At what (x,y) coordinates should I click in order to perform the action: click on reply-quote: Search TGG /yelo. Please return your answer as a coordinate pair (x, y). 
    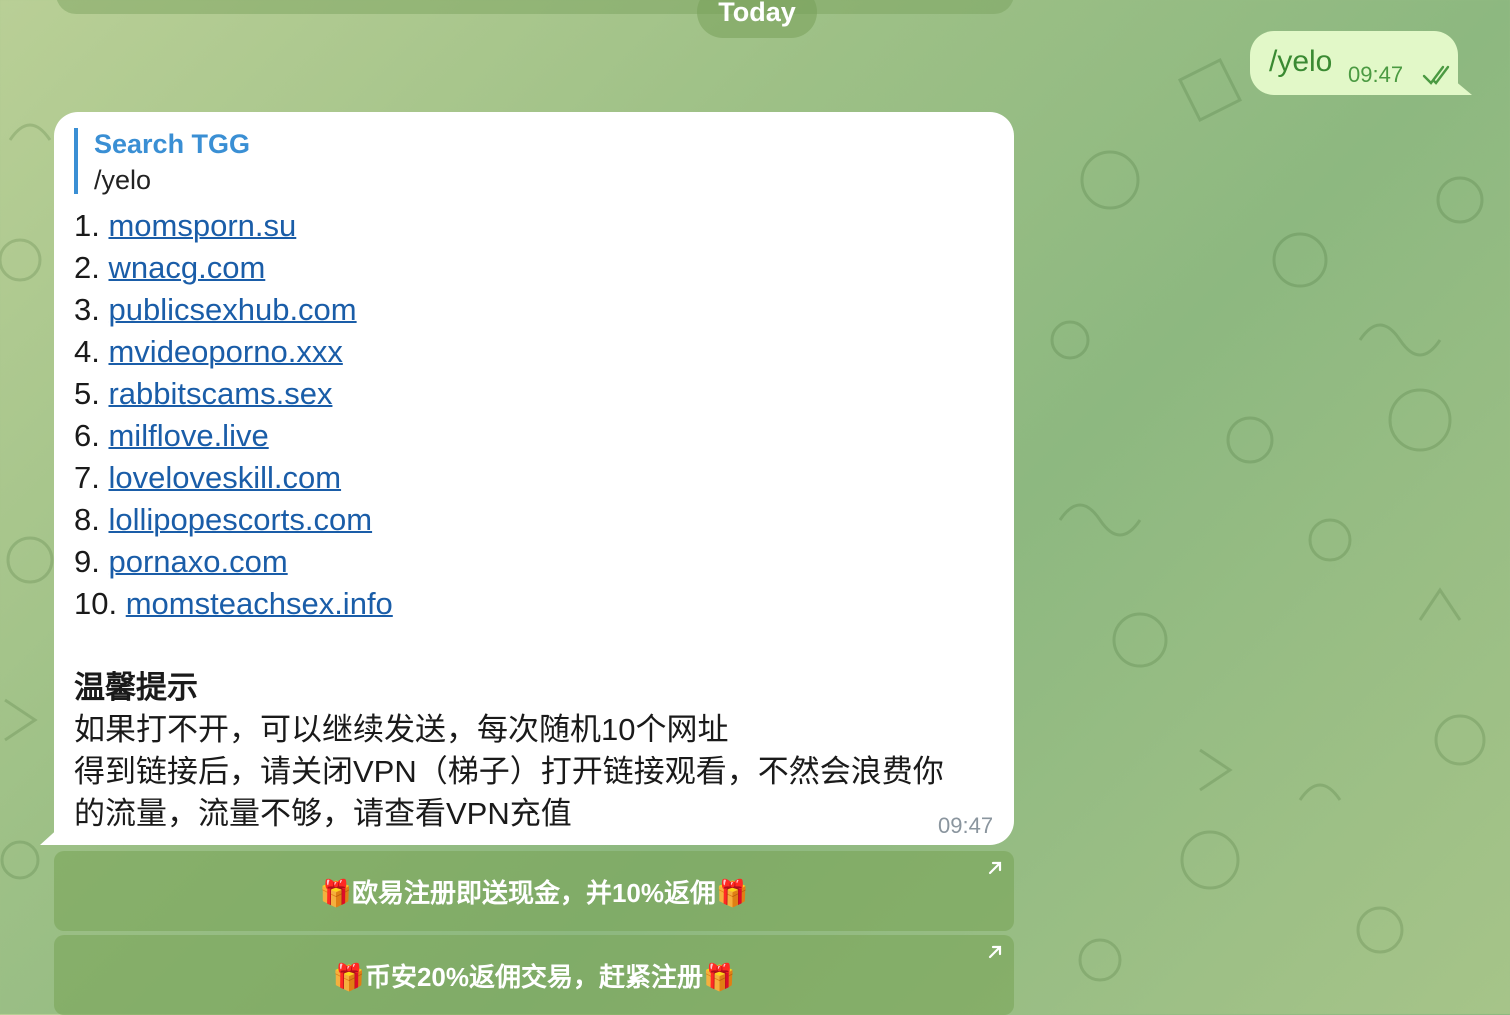
    Looking at the image, I should click on (162, 161).